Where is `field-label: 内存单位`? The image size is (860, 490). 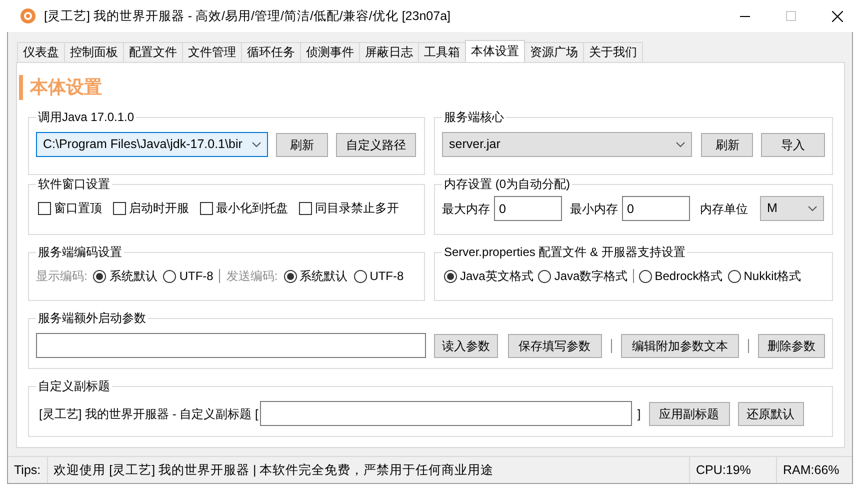
field-label: 内存单位 is located at coordinates (724, 209).